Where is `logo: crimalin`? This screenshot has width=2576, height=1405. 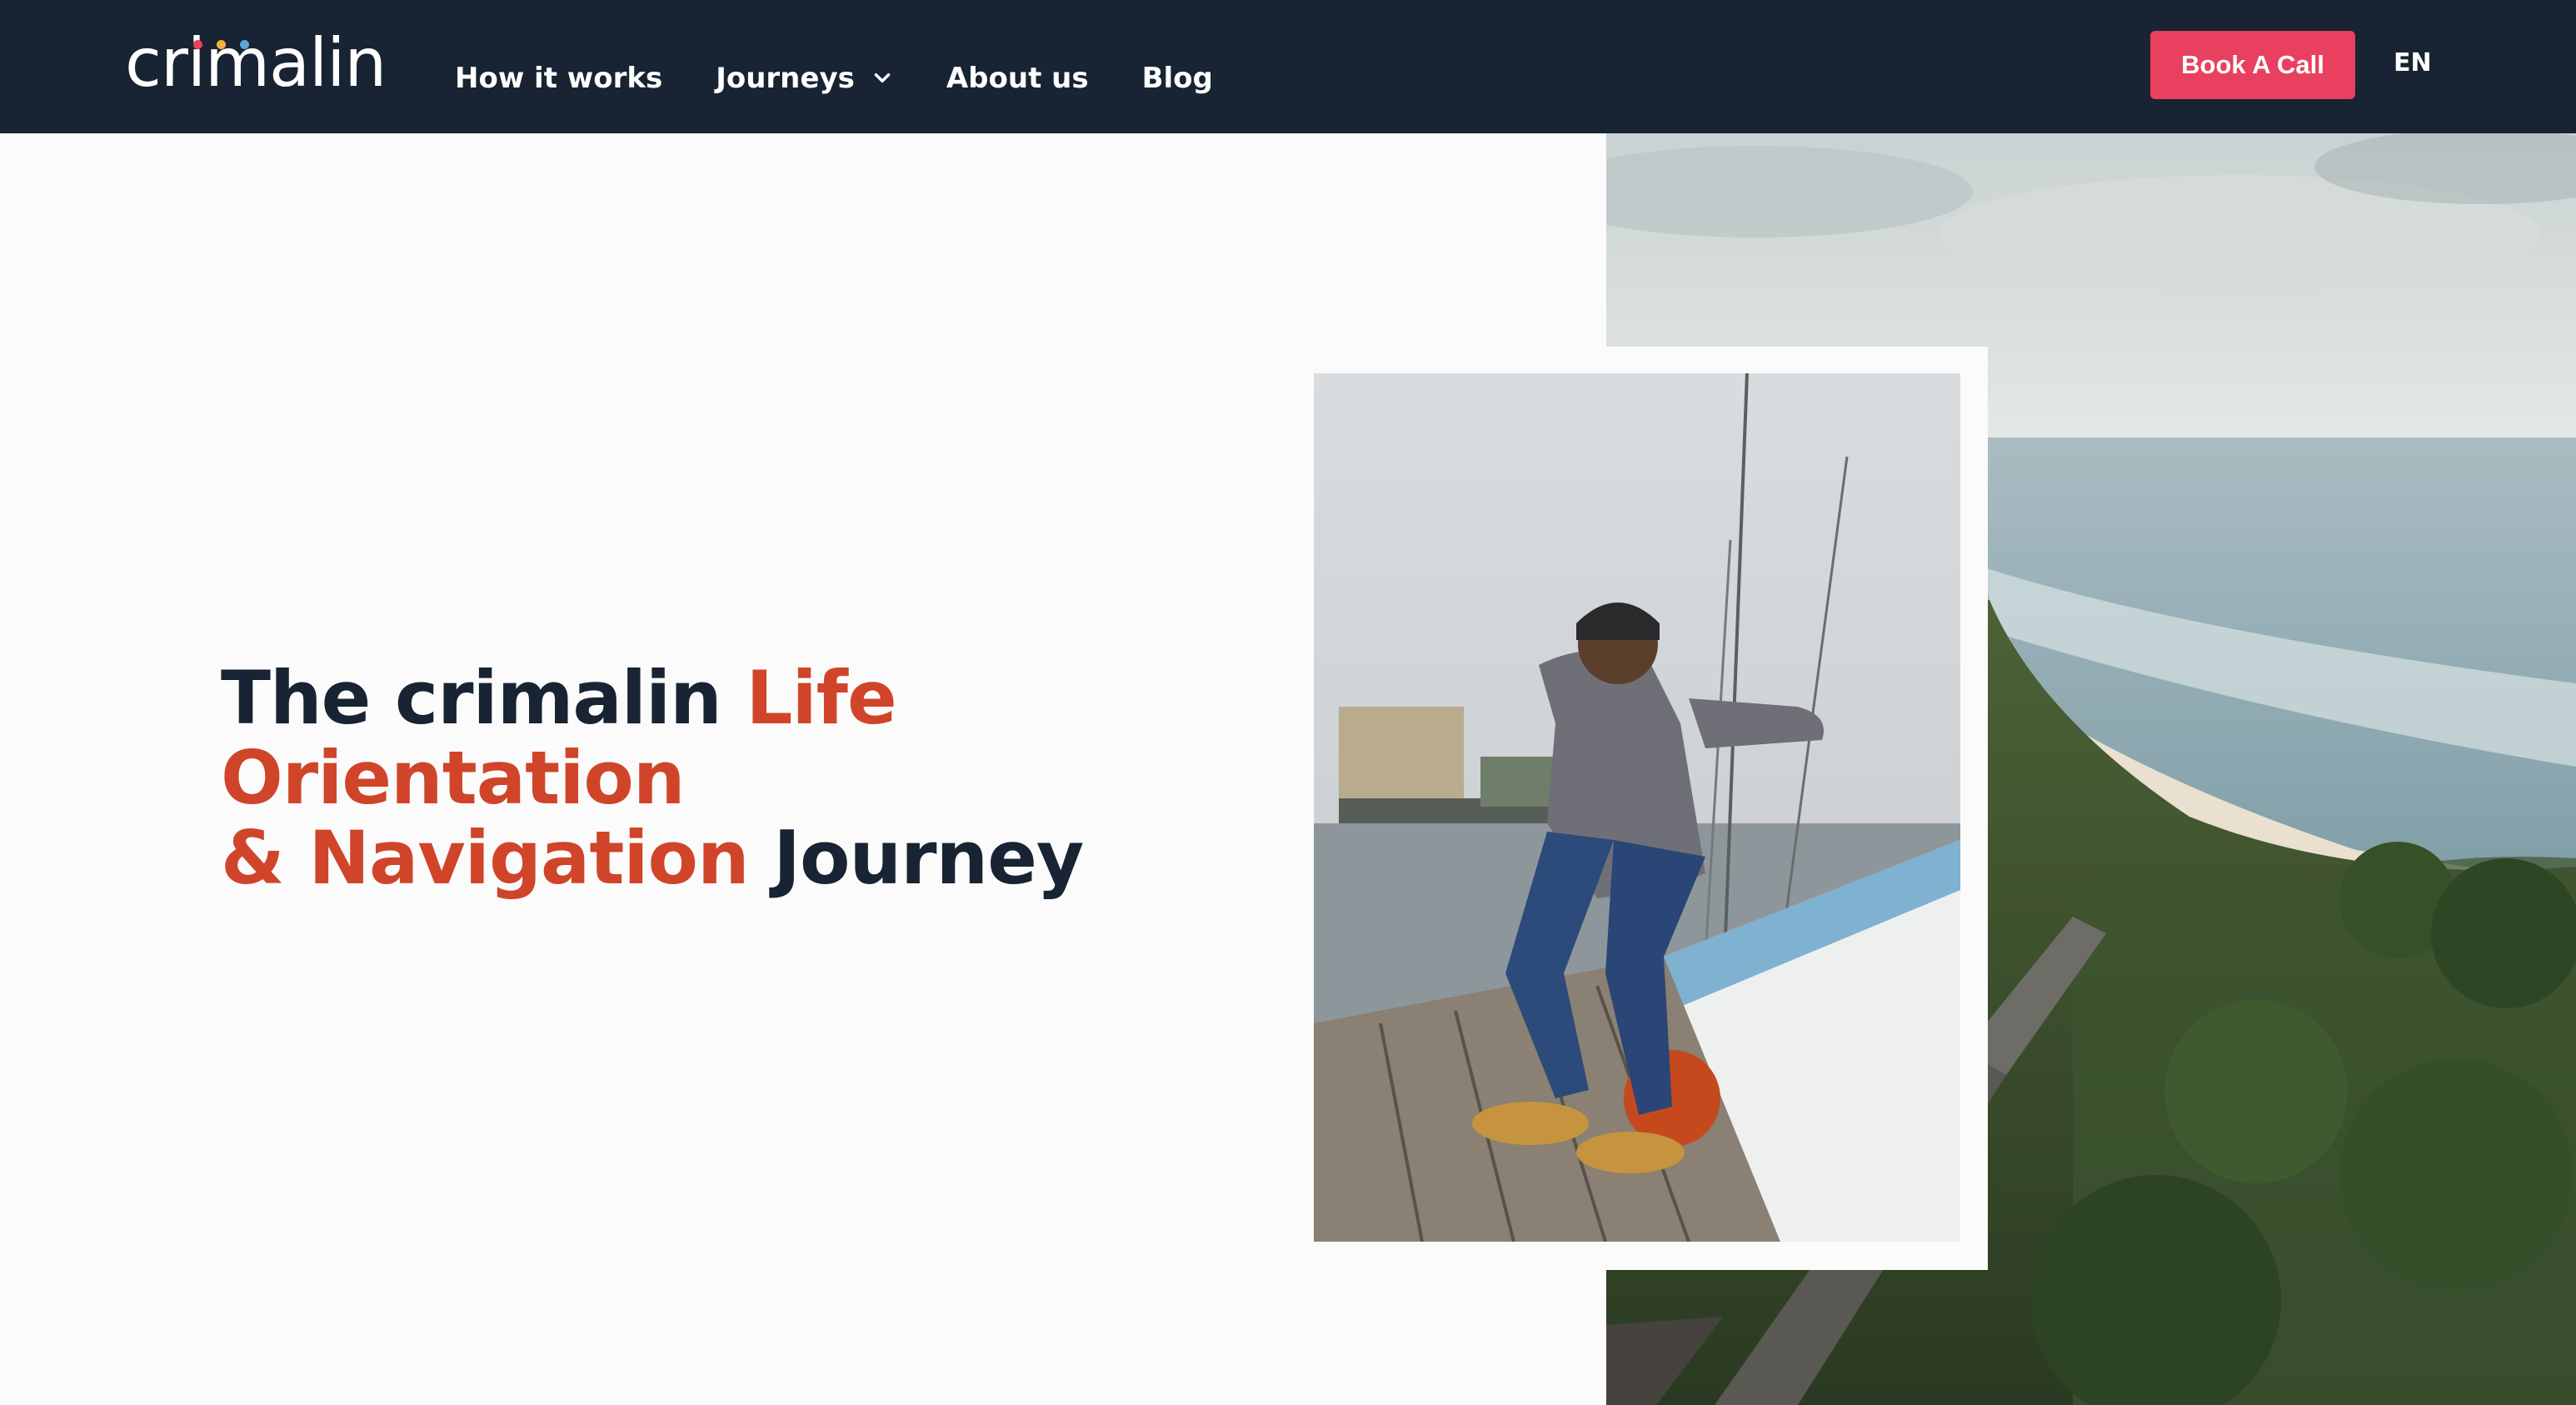 logo: crimalin is located at coordinates (256, 63).